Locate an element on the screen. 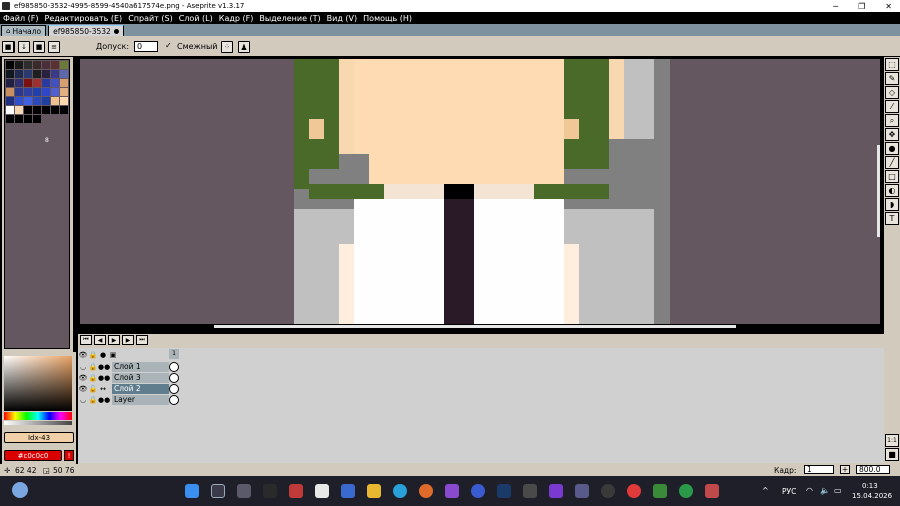  yandex-icon is located at coordinates (634, 491).